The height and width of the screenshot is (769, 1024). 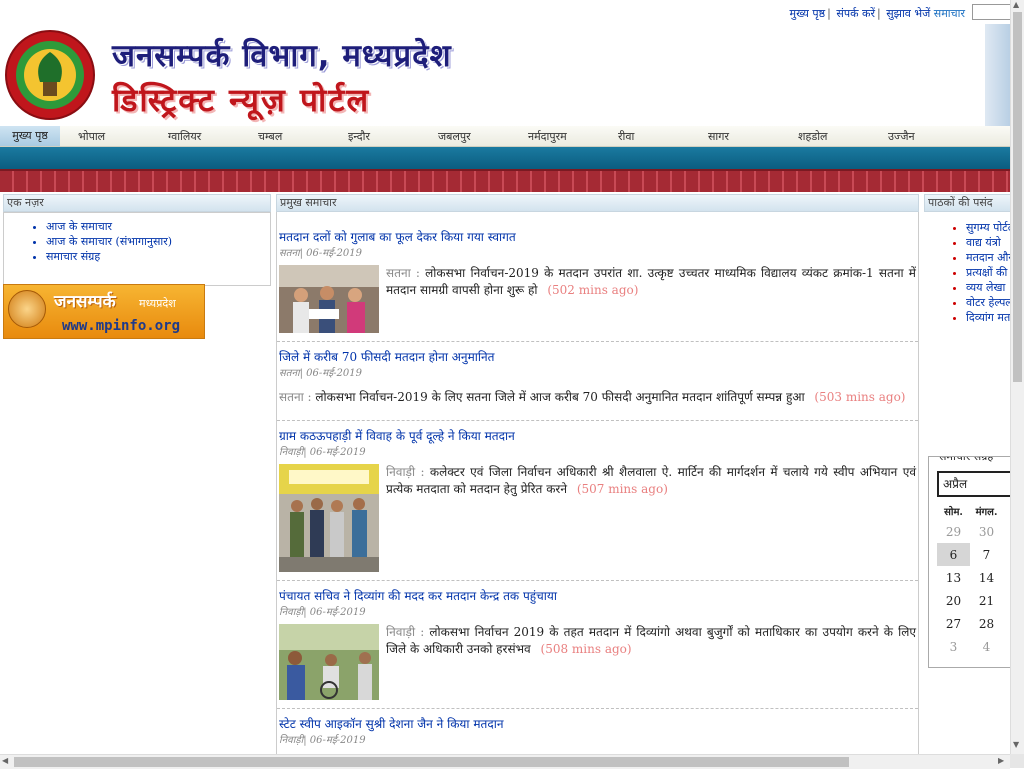 I want to click on news-link: समाचार, so click(x=949, y=13).